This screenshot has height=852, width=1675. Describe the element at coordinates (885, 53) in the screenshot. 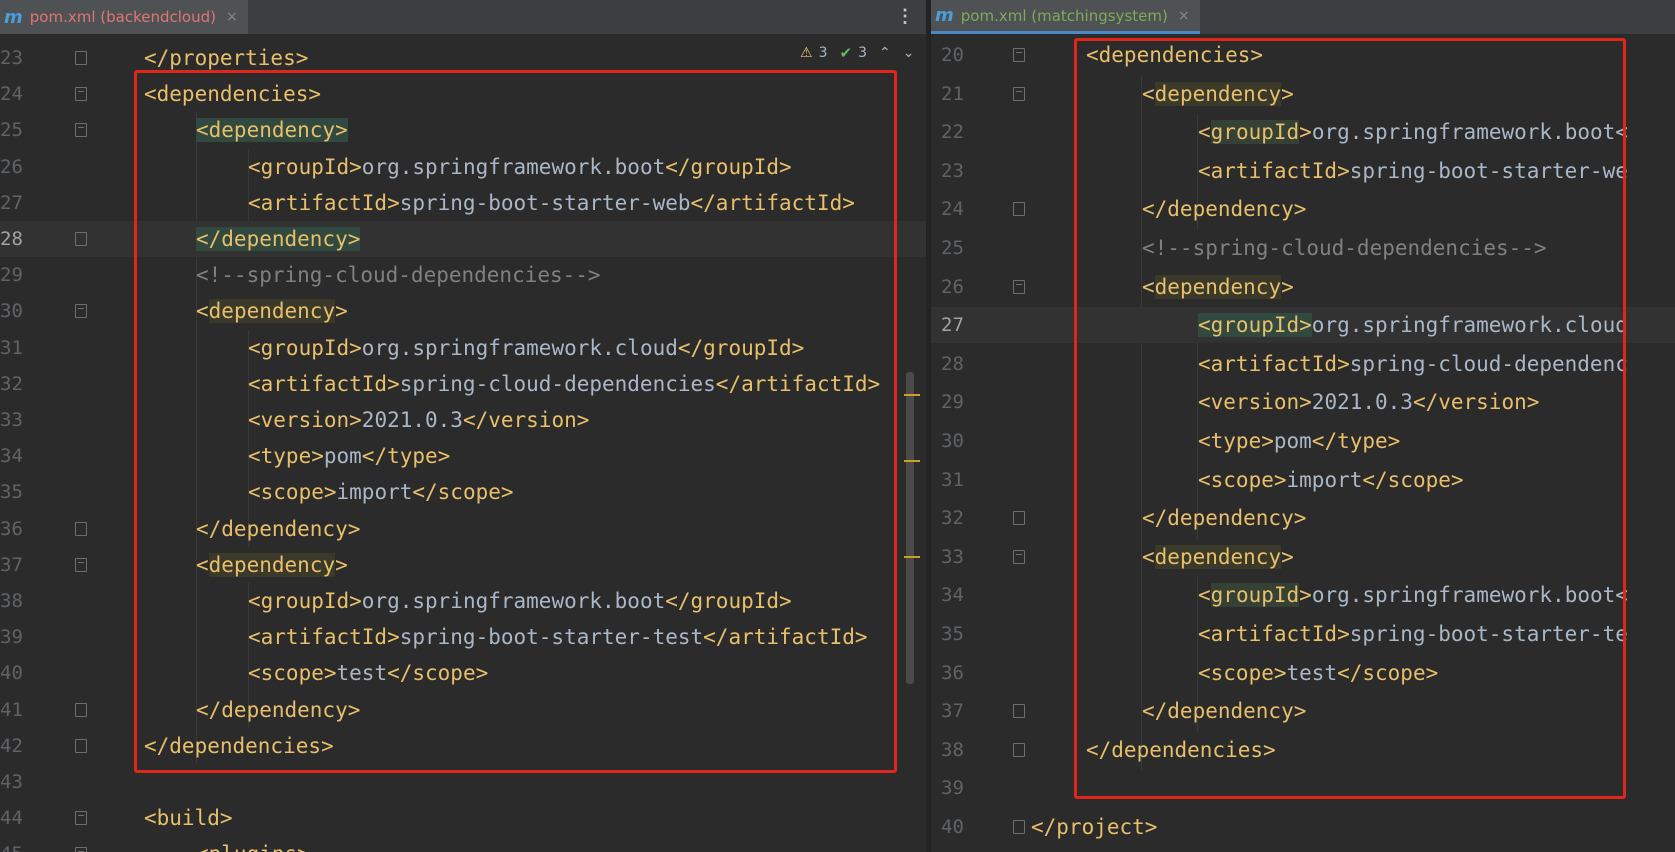

I see `chevron-up-icon: ⌃` at that location.